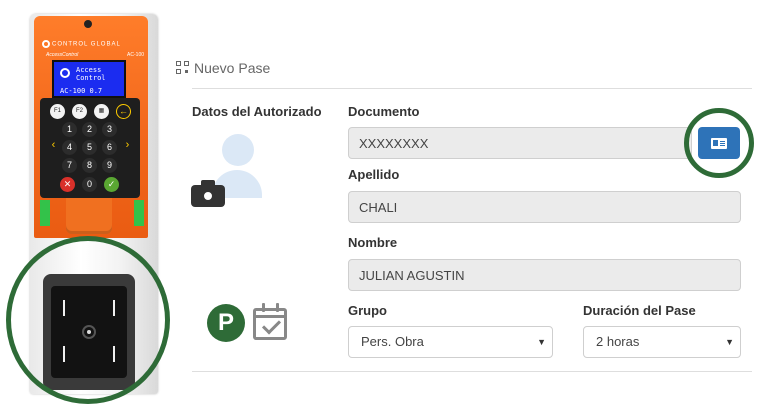 Image resolution: width=783 pixels, height=420 pixels. I want to click on key-1: 1, so click(69, 129).